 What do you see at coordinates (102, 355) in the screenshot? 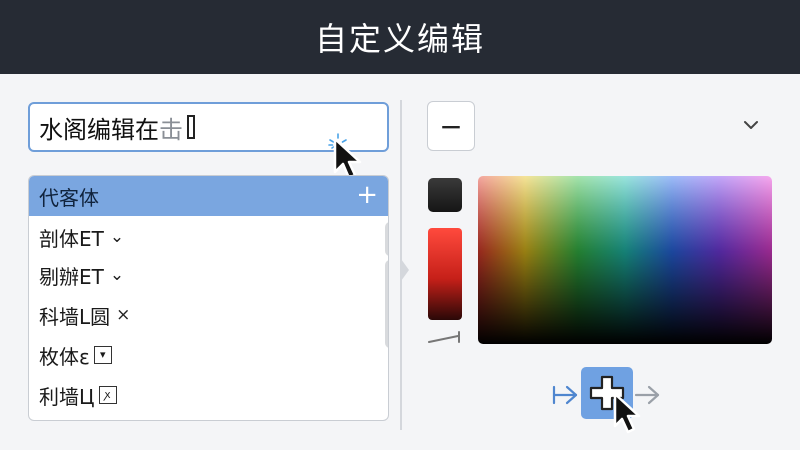
I see `dropdown-box-icon: ▾` at bounding box center [102, 355].